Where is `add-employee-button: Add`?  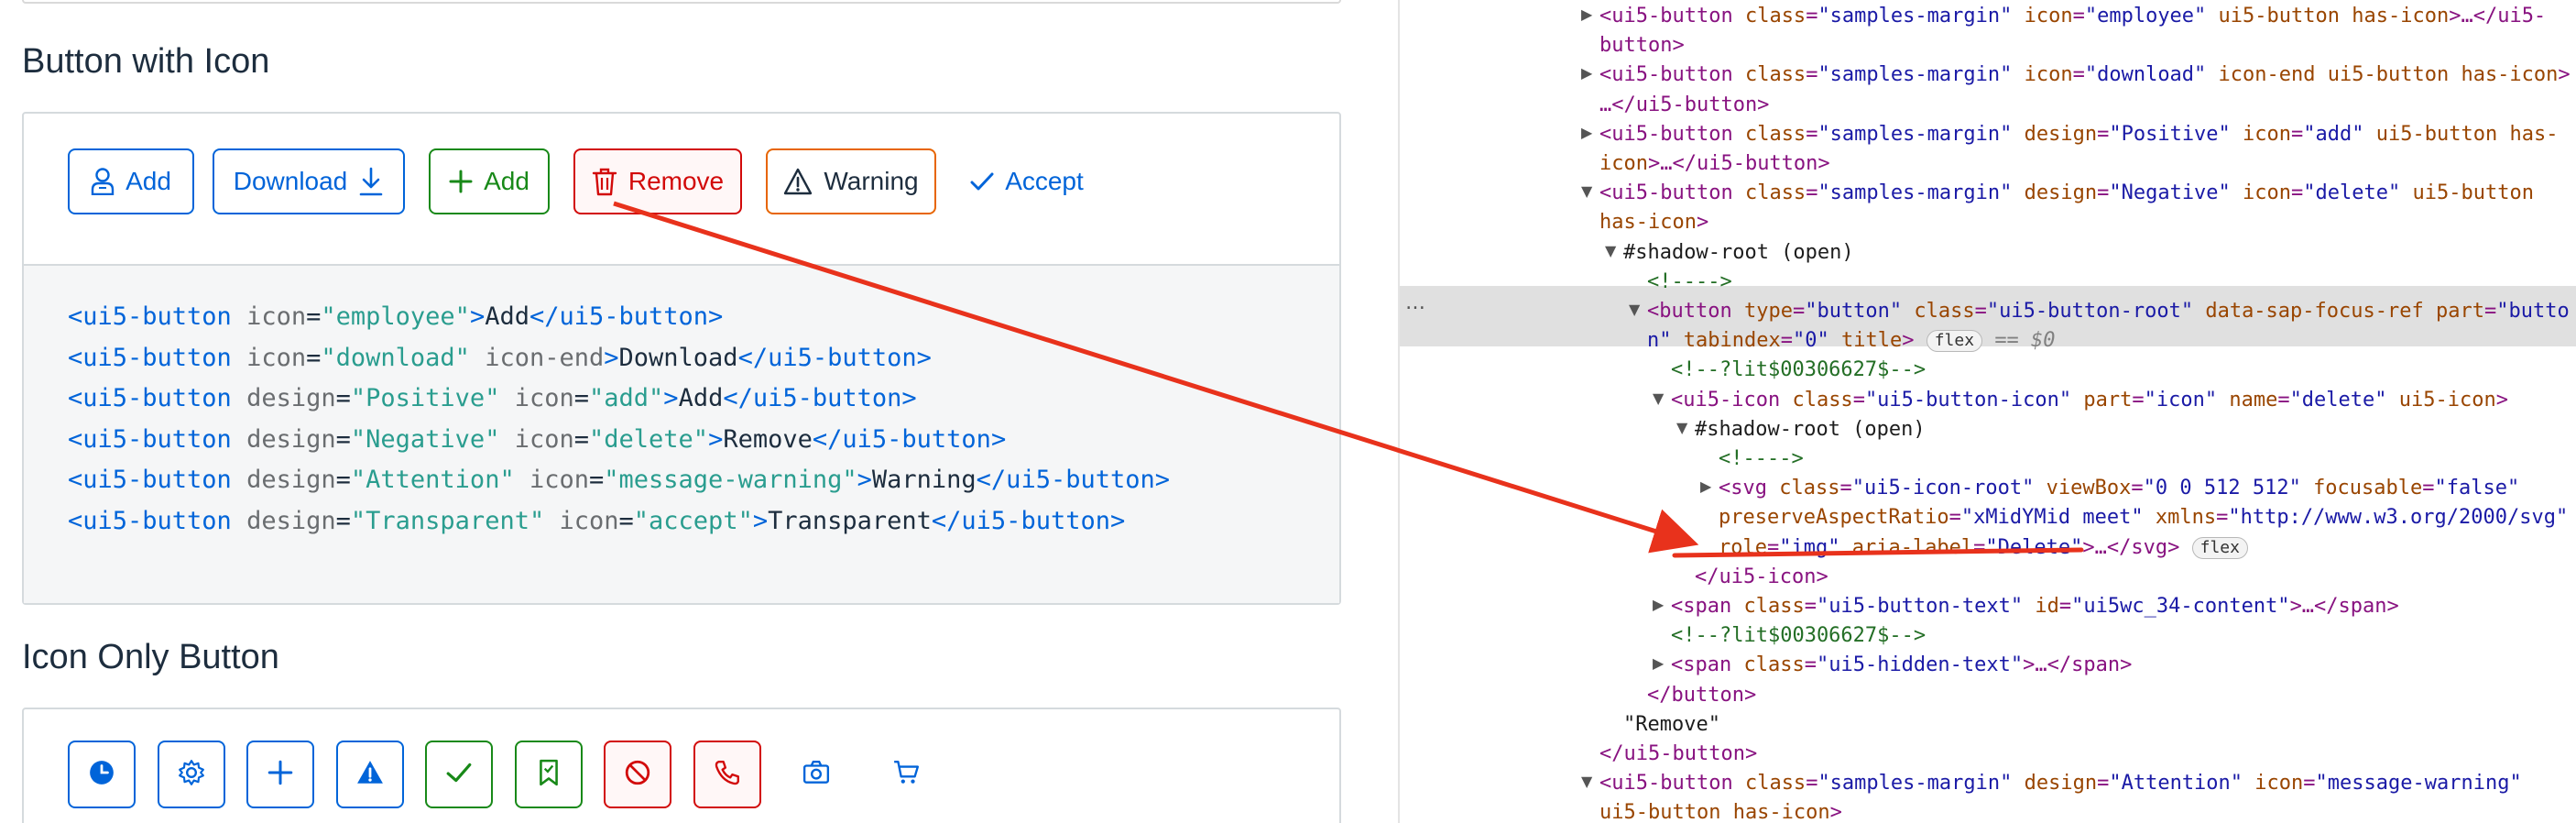 add-employee-button: Add is located at coordinates (131, 181).